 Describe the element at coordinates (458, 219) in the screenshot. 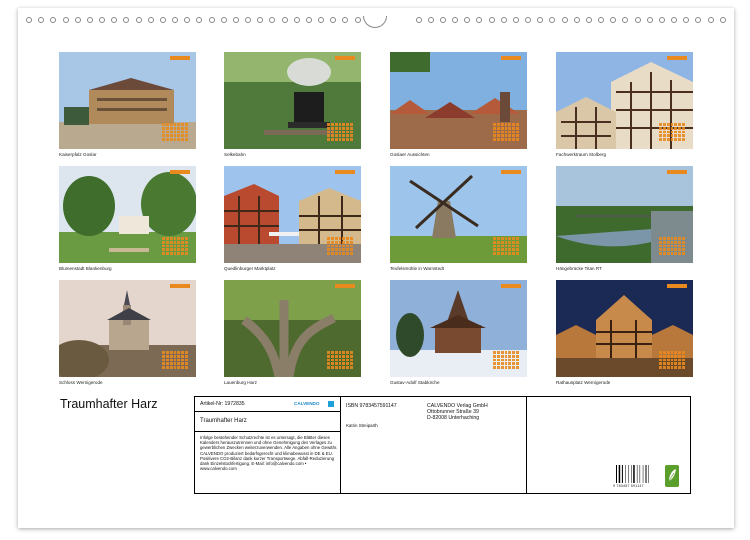

I see `calendar-month-tile: Teufelsmühle in Warnstedt` at that location.